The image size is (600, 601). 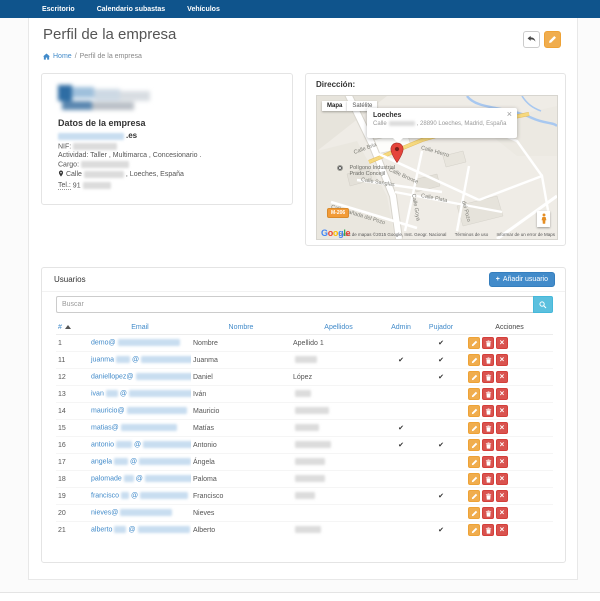 I want to click on user-email-link: ivan, so click(x=97, y=394).